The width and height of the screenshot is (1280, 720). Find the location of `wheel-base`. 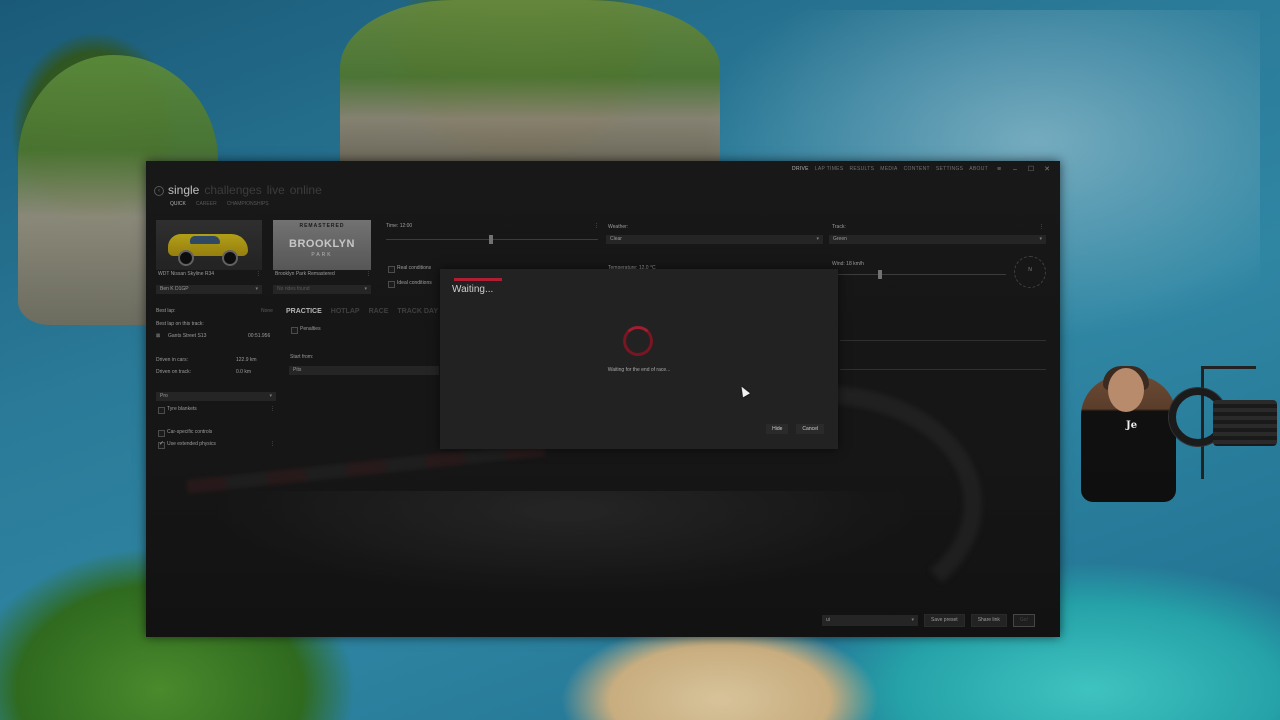

wheel-base is located at coordinates (1245, 423).